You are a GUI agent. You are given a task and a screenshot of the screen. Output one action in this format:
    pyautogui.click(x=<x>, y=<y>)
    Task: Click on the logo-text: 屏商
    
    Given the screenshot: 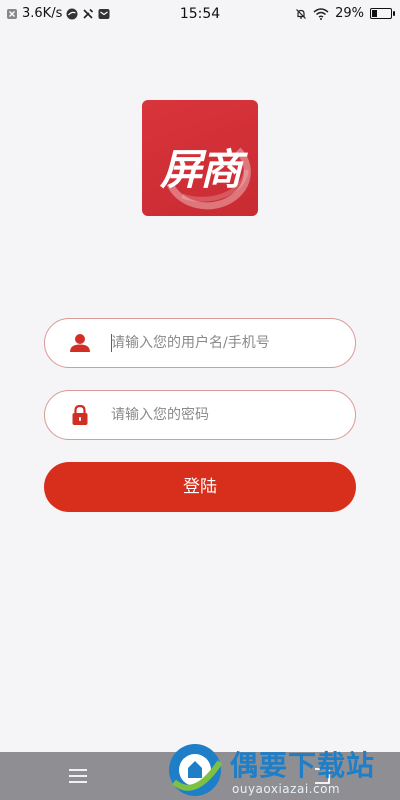 What is the action you would take?
    pyautogui.click(x=200, y=169)
    